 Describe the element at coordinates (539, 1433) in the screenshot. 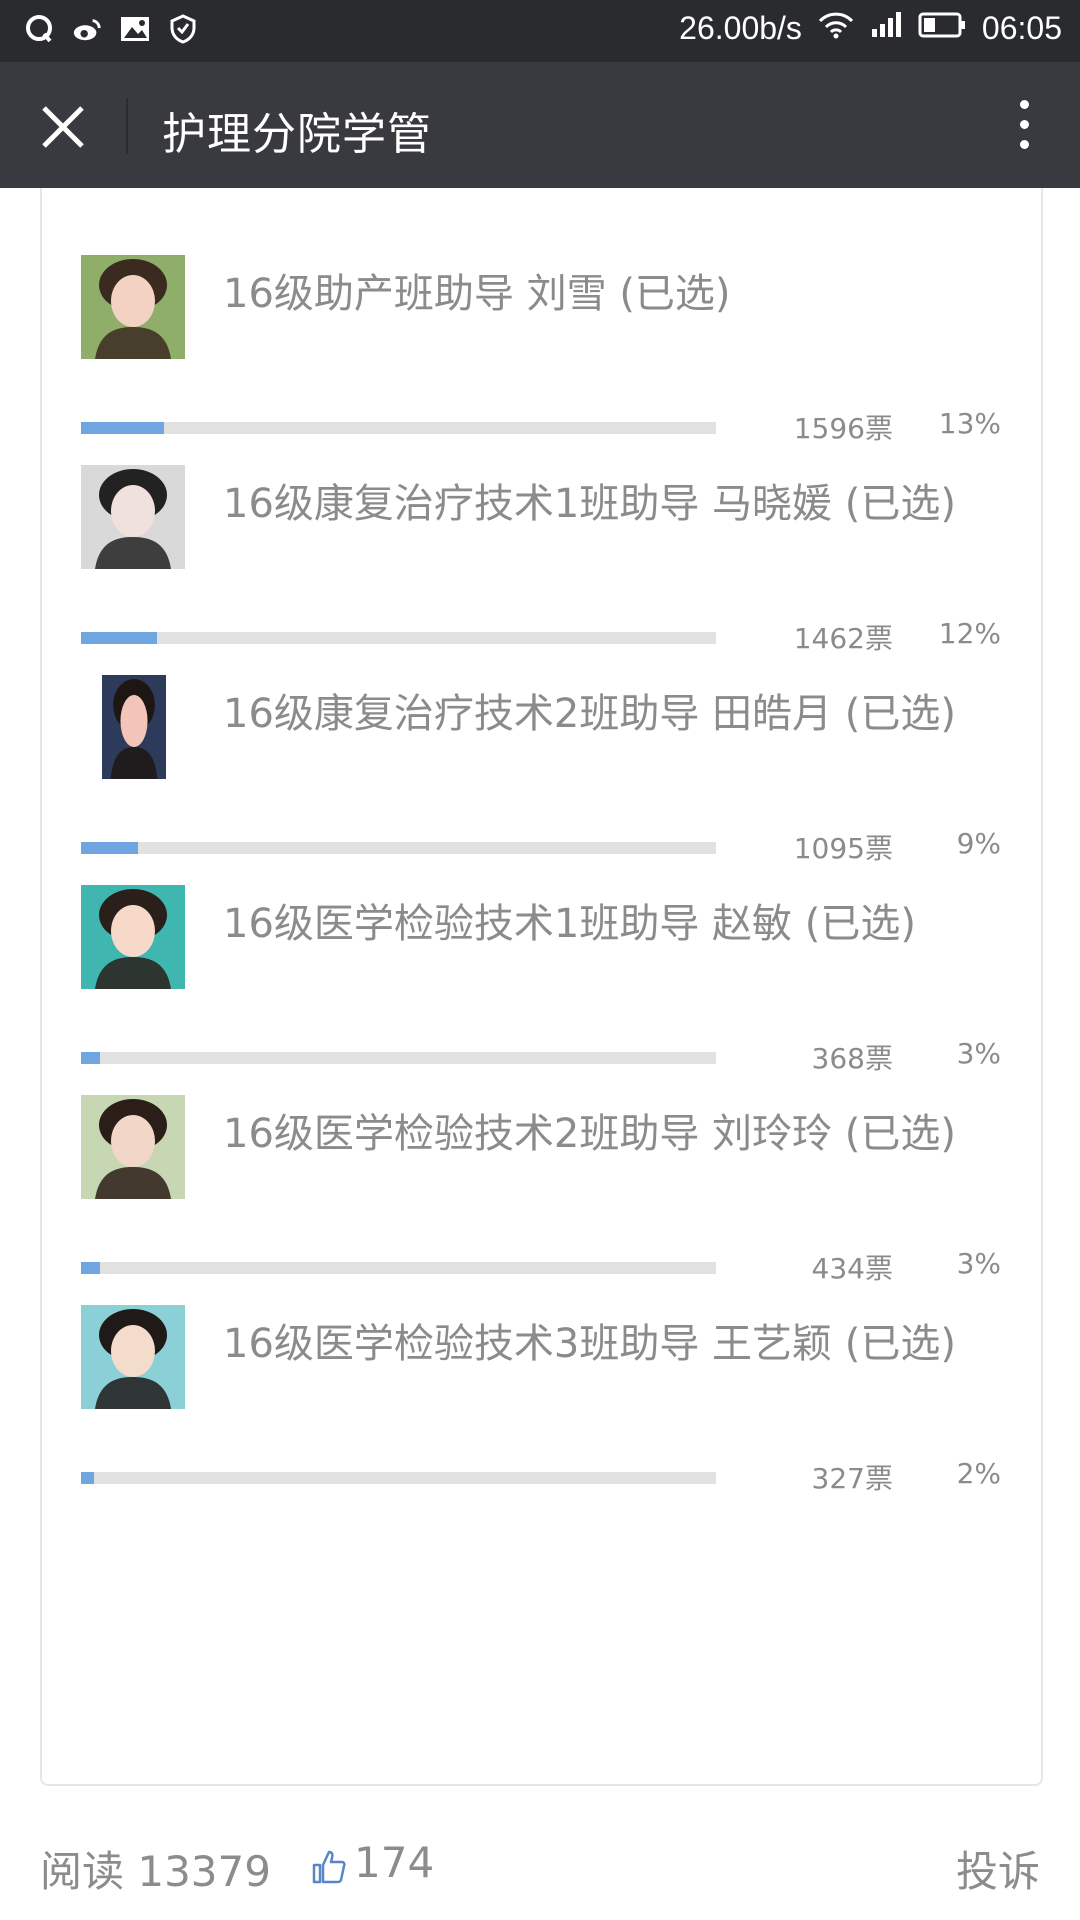

I see `vote-option: 16级医学检验技术3班助导 王艺颖 (已选) 327票 2%` at that location.